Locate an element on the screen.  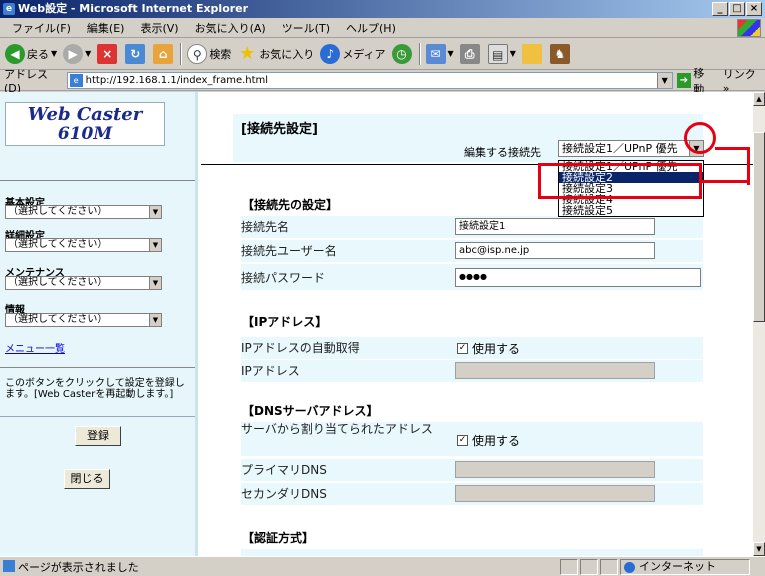
forward-button: ▶ ▼ is located at coordinates (77, 54).